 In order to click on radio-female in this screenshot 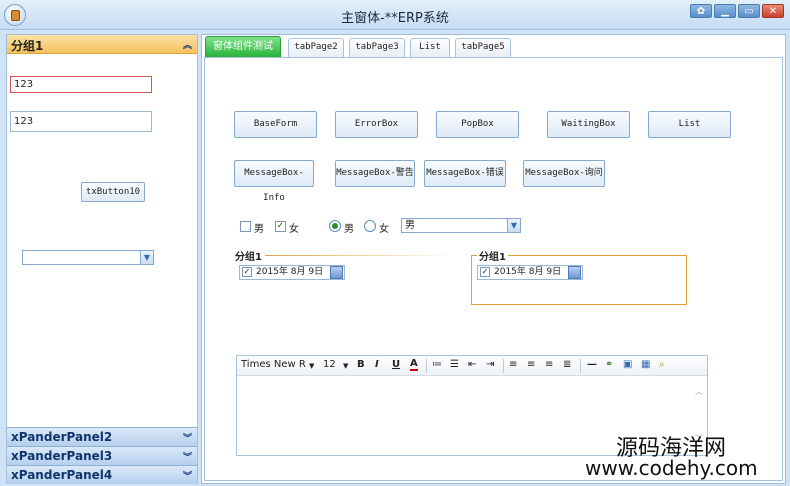, I will do `click(370, 226)`.